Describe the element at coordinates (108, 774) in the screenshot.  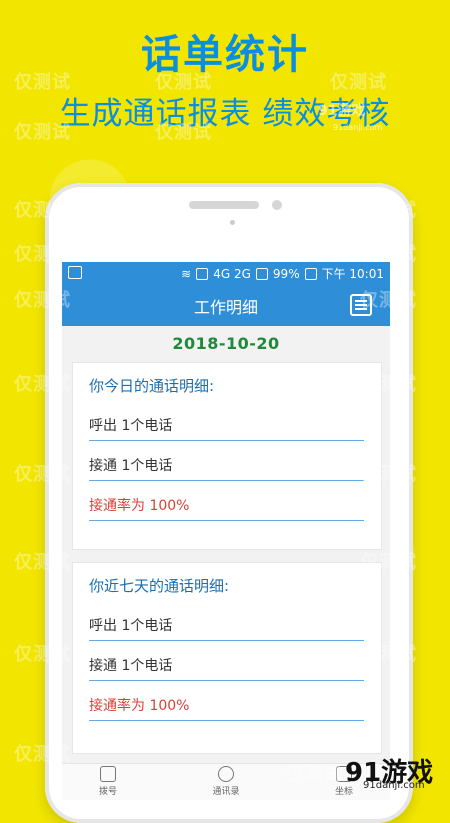
I see `dialpad-icon` at that location.